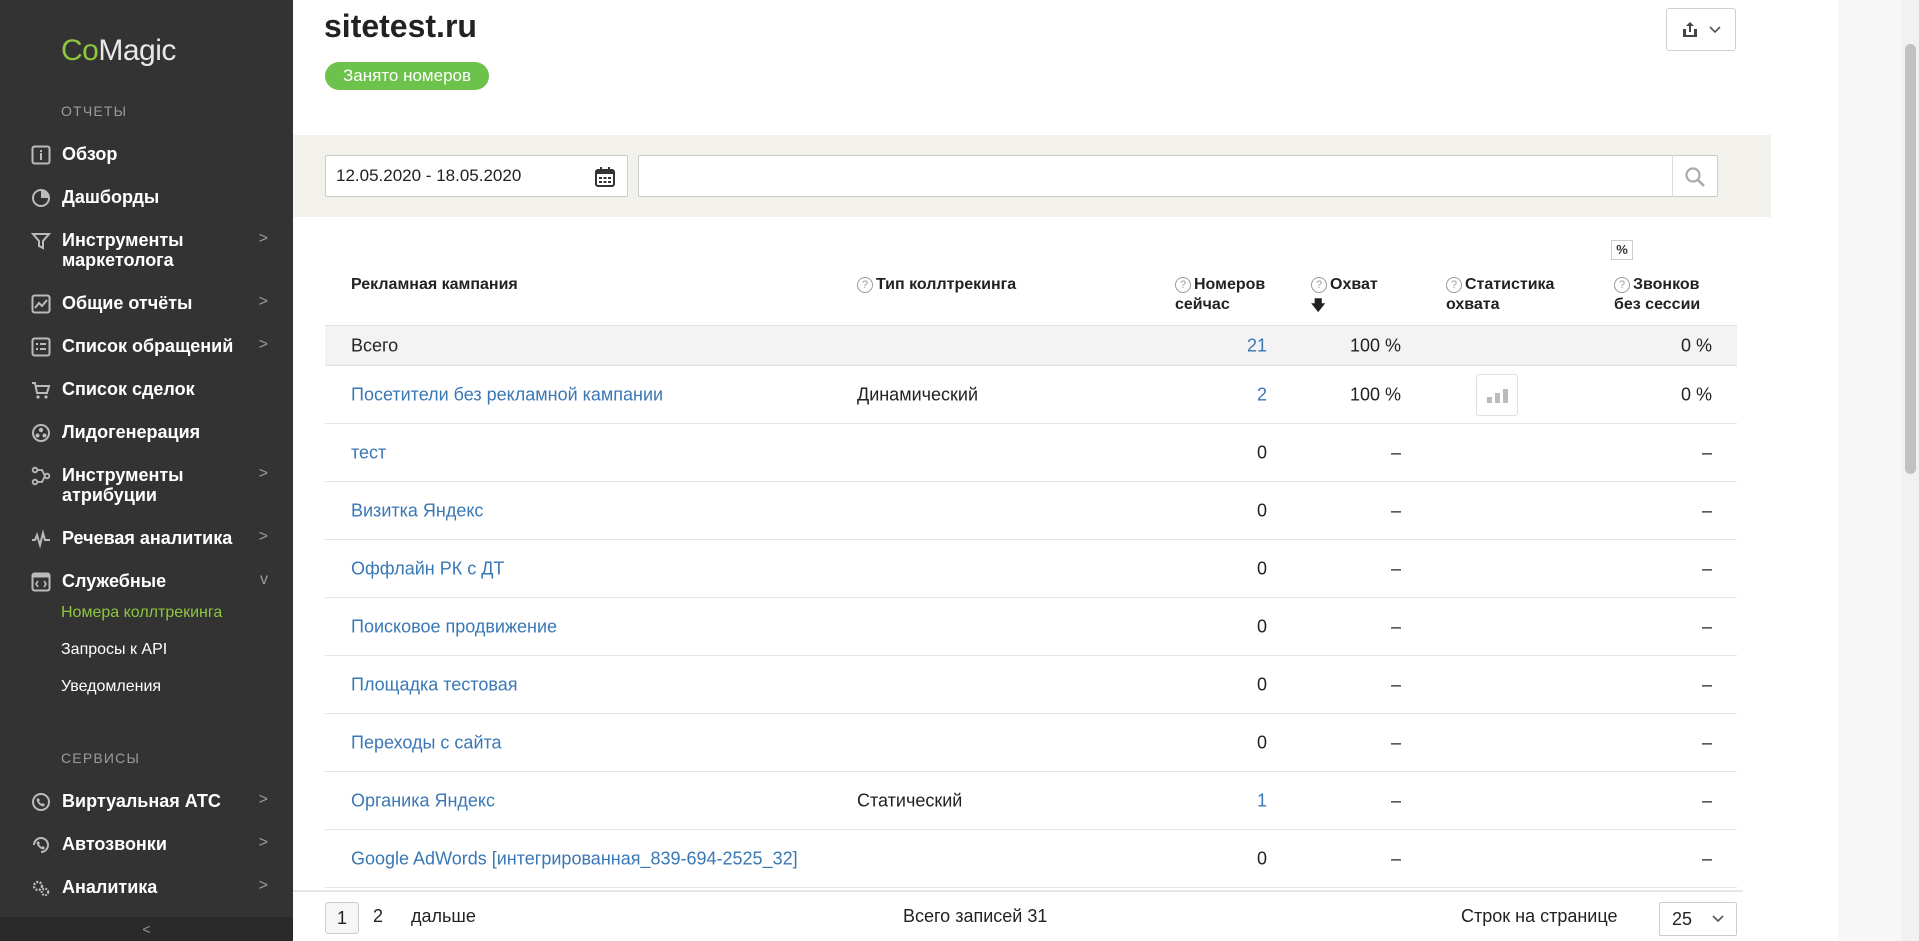 The height and width of the screenshot is (941, 1919). Describe the element at coordinates (151, 303) in the screenshot. I see `sidebar-item-general-reports: Общие отчёты >` at that location.